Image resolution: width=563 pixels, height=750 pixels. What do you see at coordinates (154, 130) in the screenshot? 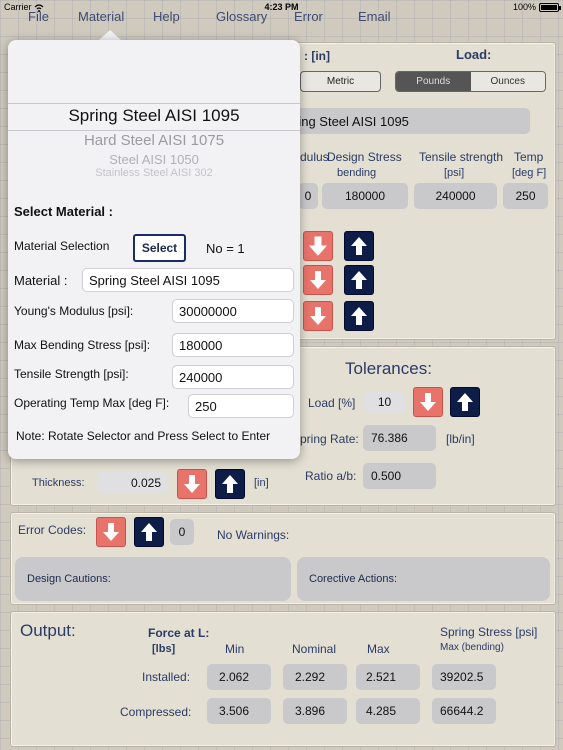
I see `picker-bottom-line` at bounding box center [154, 130].